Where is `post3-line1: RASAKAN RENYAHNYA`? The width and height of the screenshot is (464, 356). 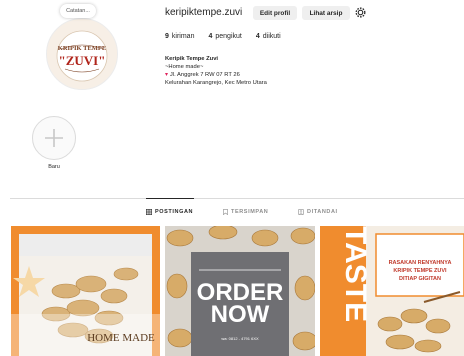 post3-line1: RASAKAN RENYAHNYA is located at coordinates (420, 263).